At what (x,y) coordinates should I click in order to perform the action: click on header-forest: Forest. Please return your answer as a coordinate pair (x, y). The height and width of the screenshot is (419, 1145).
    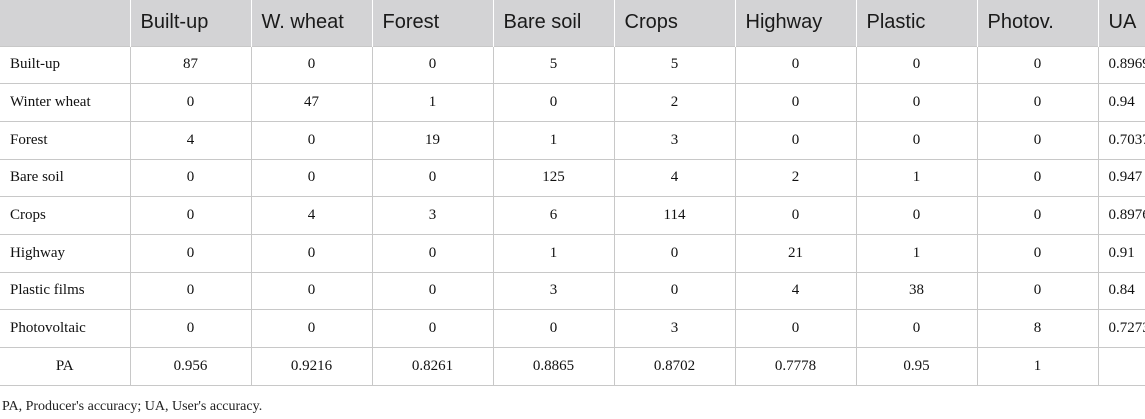
    Looking at the image, I should click on (432, 23).